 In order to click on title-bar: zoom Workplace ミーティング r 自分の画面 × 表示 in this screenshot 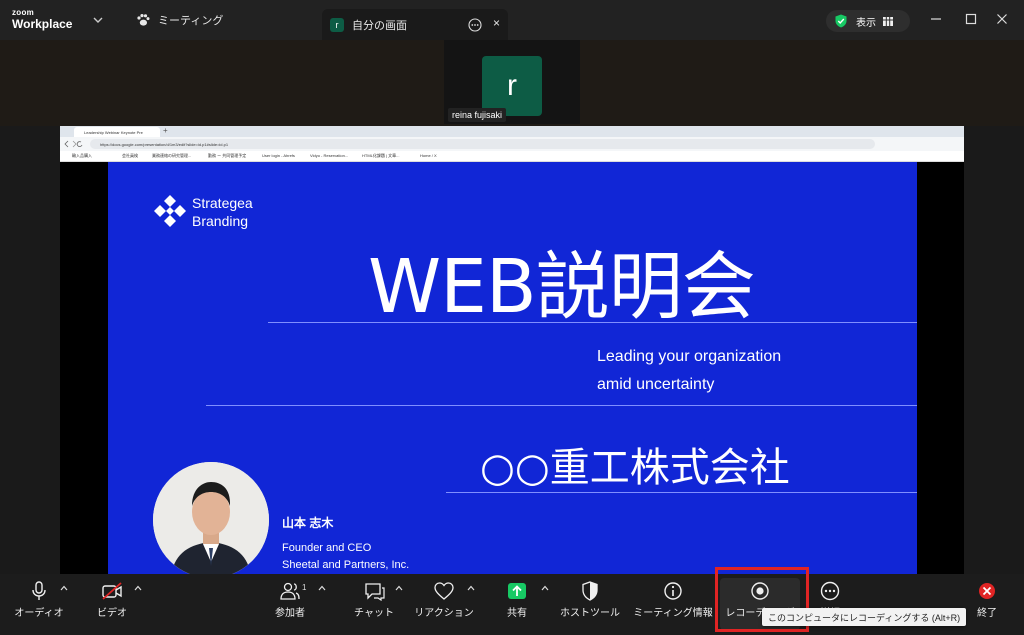, I will do `click(512, 20)`.